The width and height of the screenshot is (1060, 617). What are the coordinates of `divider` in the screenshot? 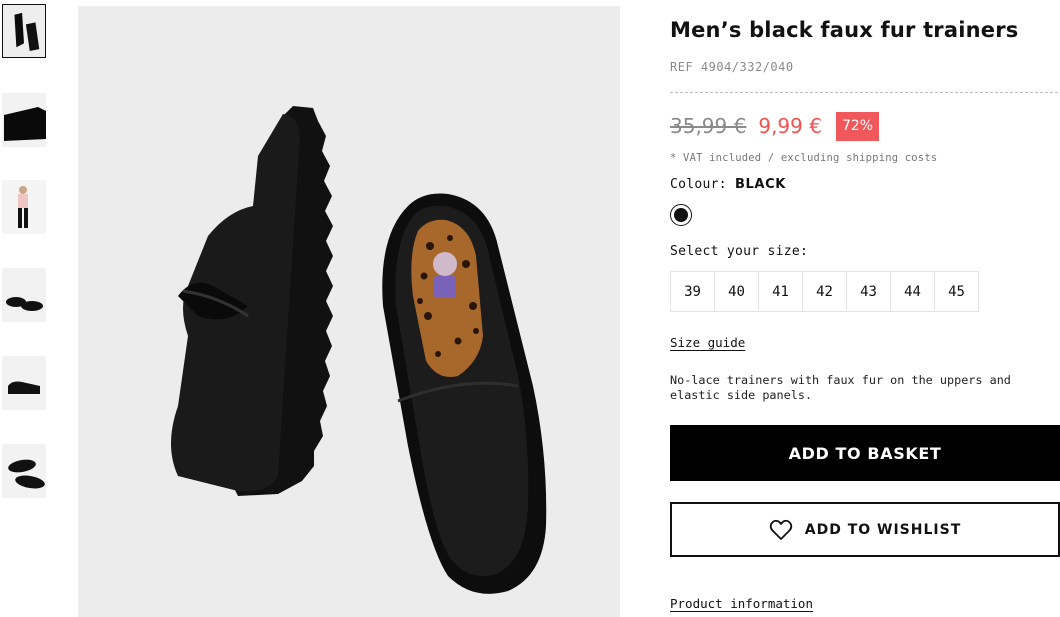 It's located at (864, 92).